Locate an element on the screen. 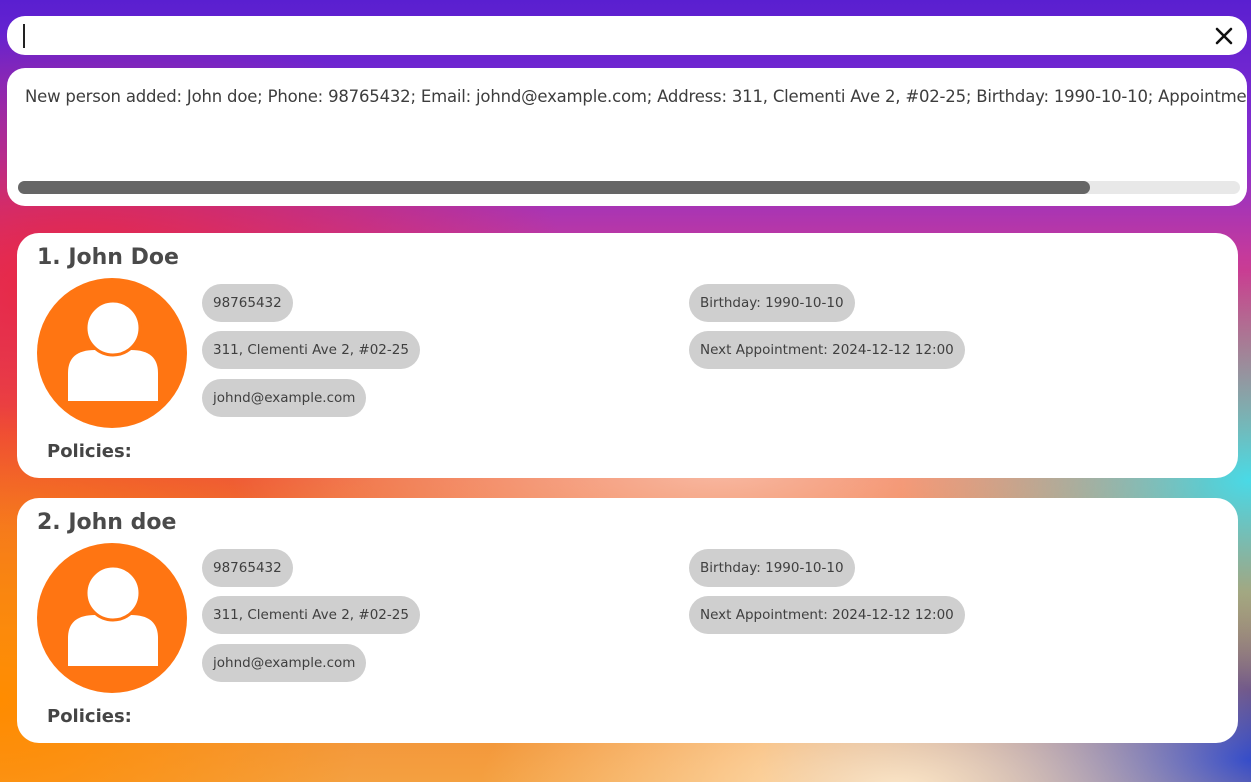 The image size is (1251, 782). text-caret is located at coordinates (24, 36).